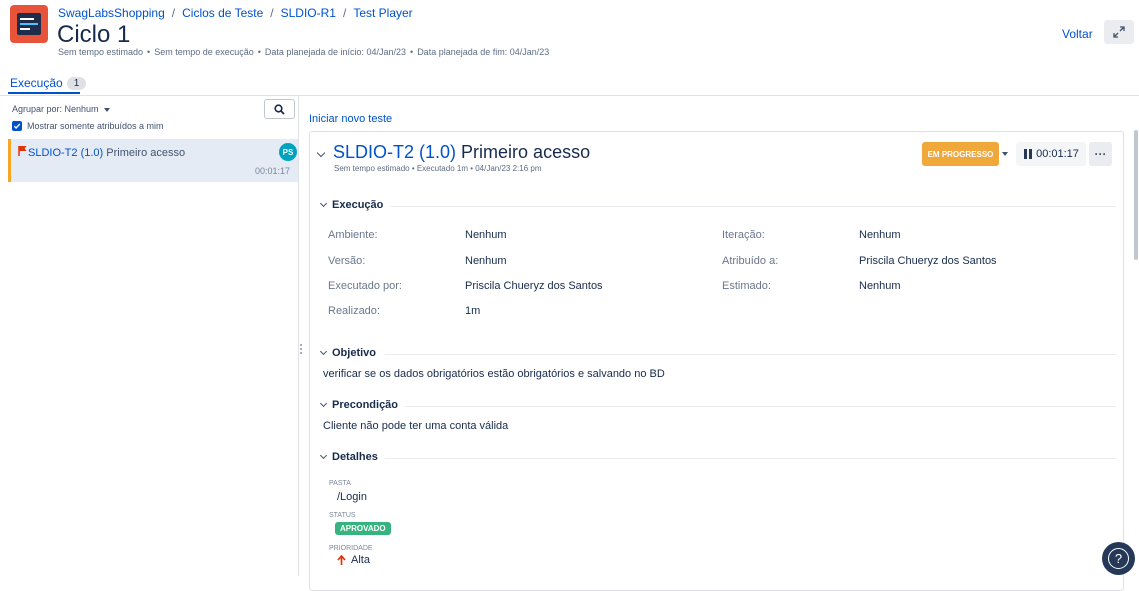 This screenshot has height=591, width=1139. I want to click on field-environment-value: Nenhum, so click(486, 235).